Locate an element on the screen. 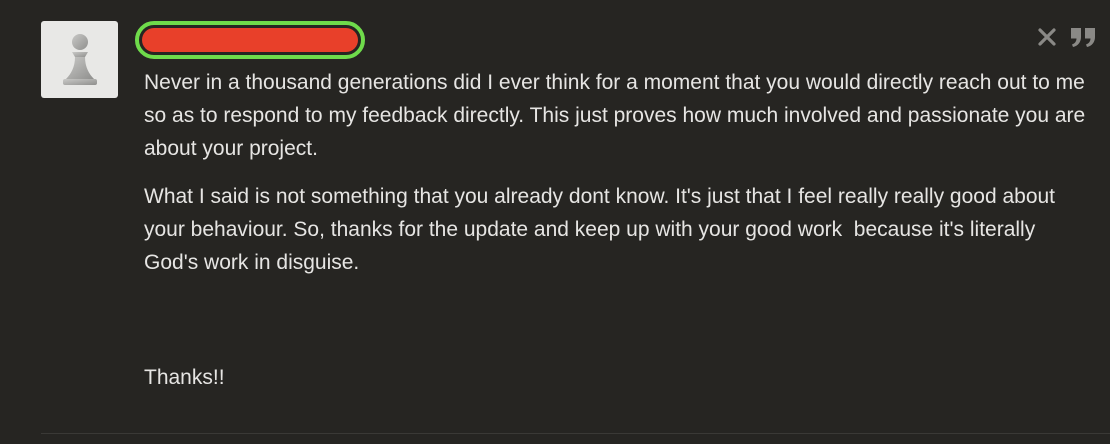 This screenshot has height=444, width=1110. close-icon is located at coordinates (1047, 37).